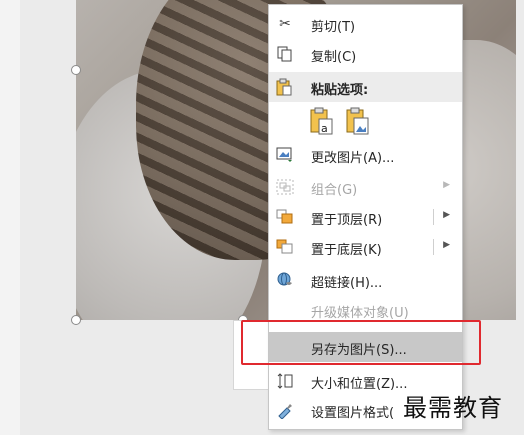  What do you see at coordinates (285, 381) in the screenshot?
I see `size-position-icon` at bounding box center [285, 381].